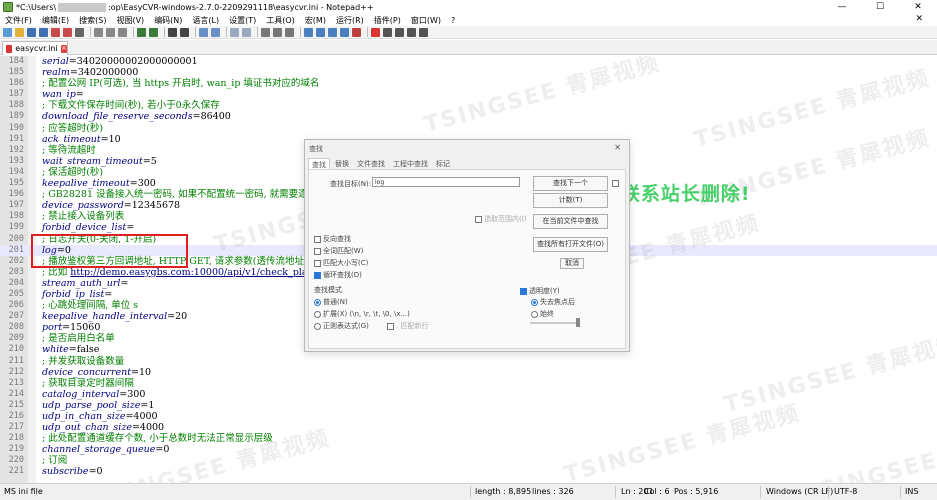 The width and height of the screenshot is (937, 500). I want to click on menu-search: 搜索(S), so click(92, 20).